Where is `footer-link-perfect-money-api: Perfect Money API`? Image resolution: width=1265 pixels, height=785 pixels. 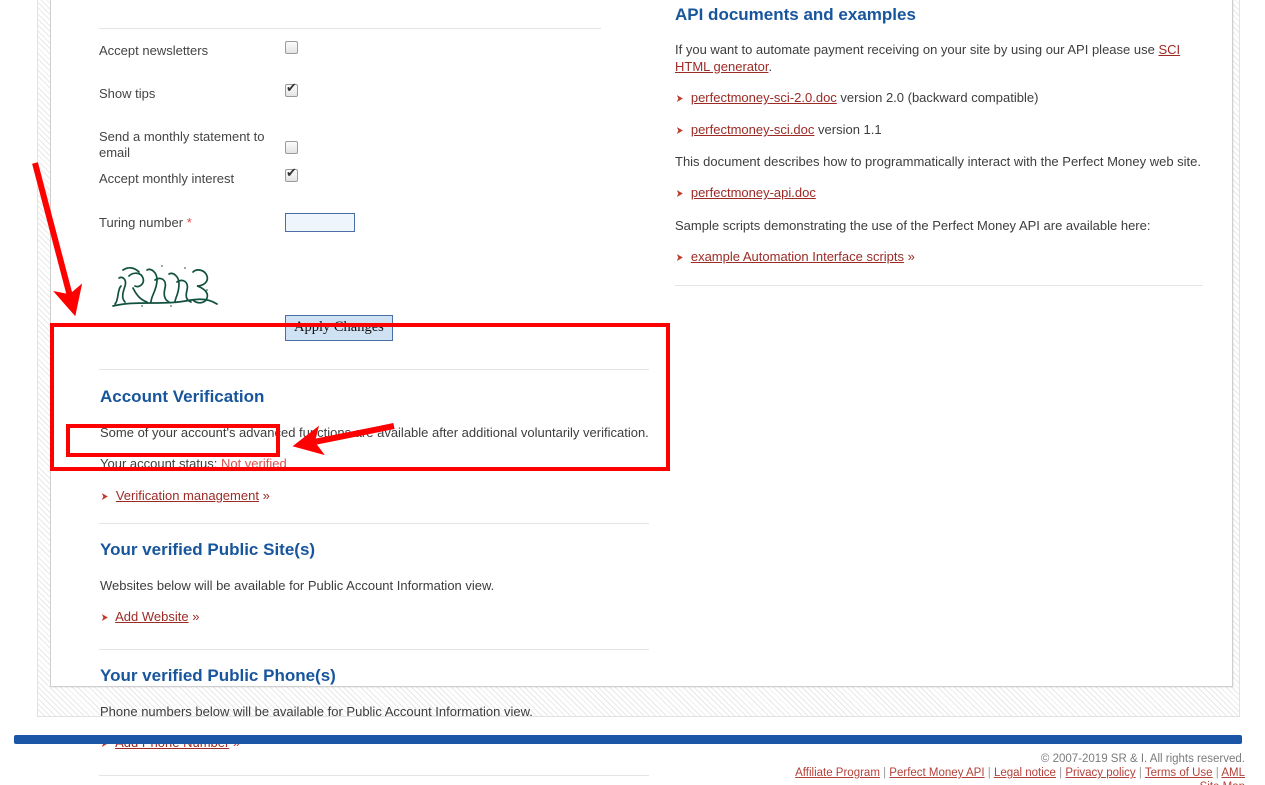 footer-link-perfect-money-api: Perfect Money API is located at coordinates (936, 773).